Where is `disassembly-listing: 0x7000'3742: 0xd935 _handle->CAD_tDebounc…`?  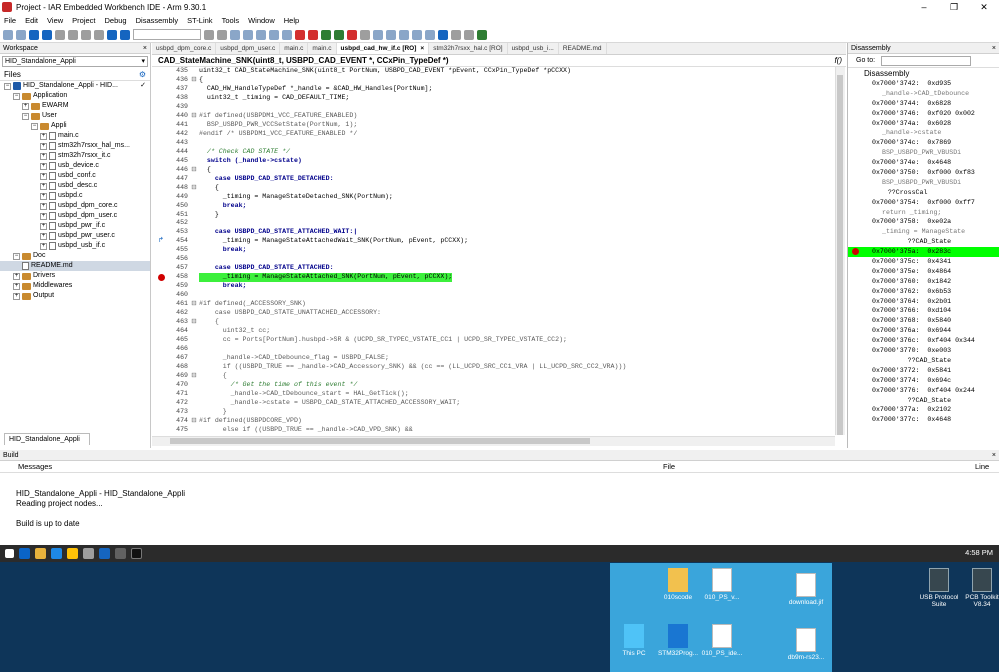 disassembly-listing: 0x7000'3742: 0xd935 _handle->CAD_tDebounc… is located at coordinates (923, 252).